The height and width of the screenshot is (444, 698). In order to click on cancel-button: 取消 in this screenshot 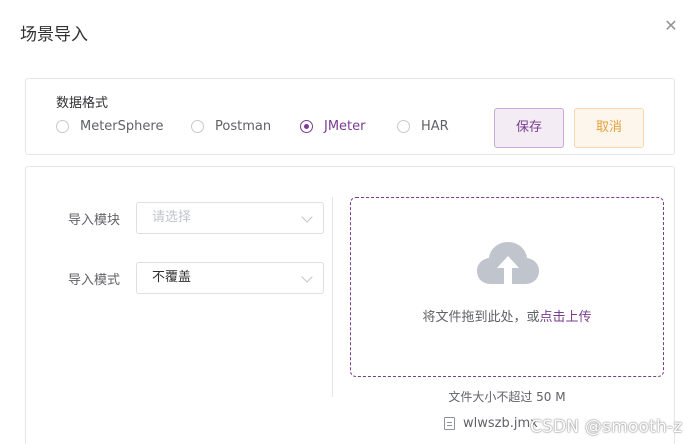, I will do `click(609, 128)`.